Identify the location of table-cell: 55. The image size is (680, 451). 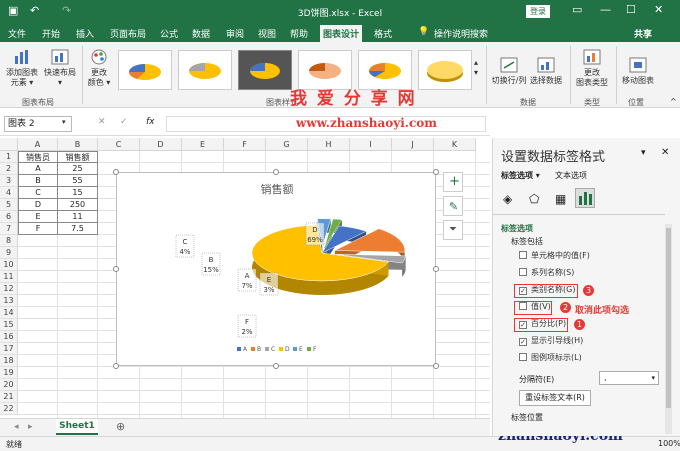
(78, 181).